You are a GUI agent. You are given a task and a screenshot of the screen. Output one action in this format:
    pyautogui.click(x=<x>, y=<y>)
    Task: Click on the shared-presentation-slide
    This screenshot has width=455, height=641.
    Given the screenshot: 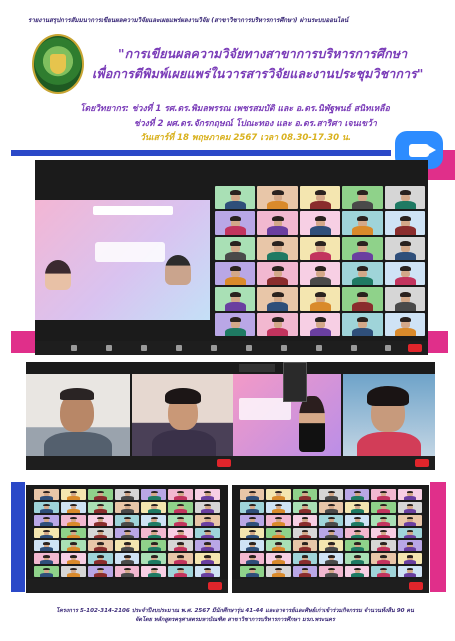 What is the action you would take?
    pyautogui.click(x=122, y=260)
    